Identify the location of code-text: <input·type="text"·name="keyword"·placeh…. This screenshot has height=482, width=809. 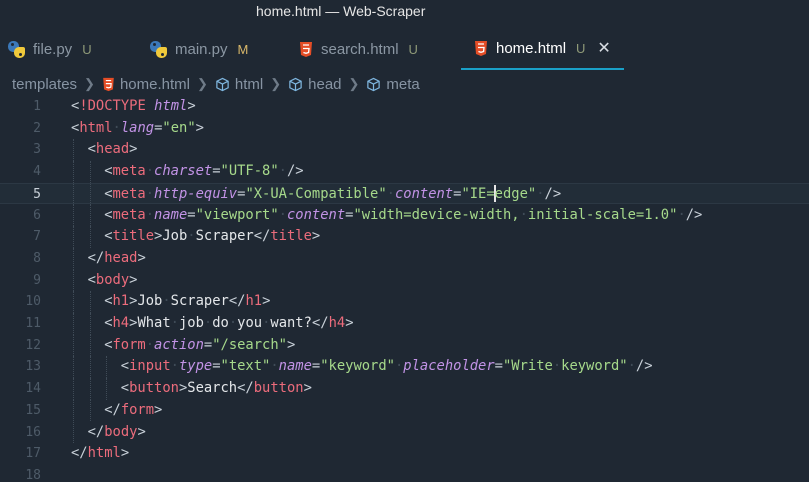
(387, 367).